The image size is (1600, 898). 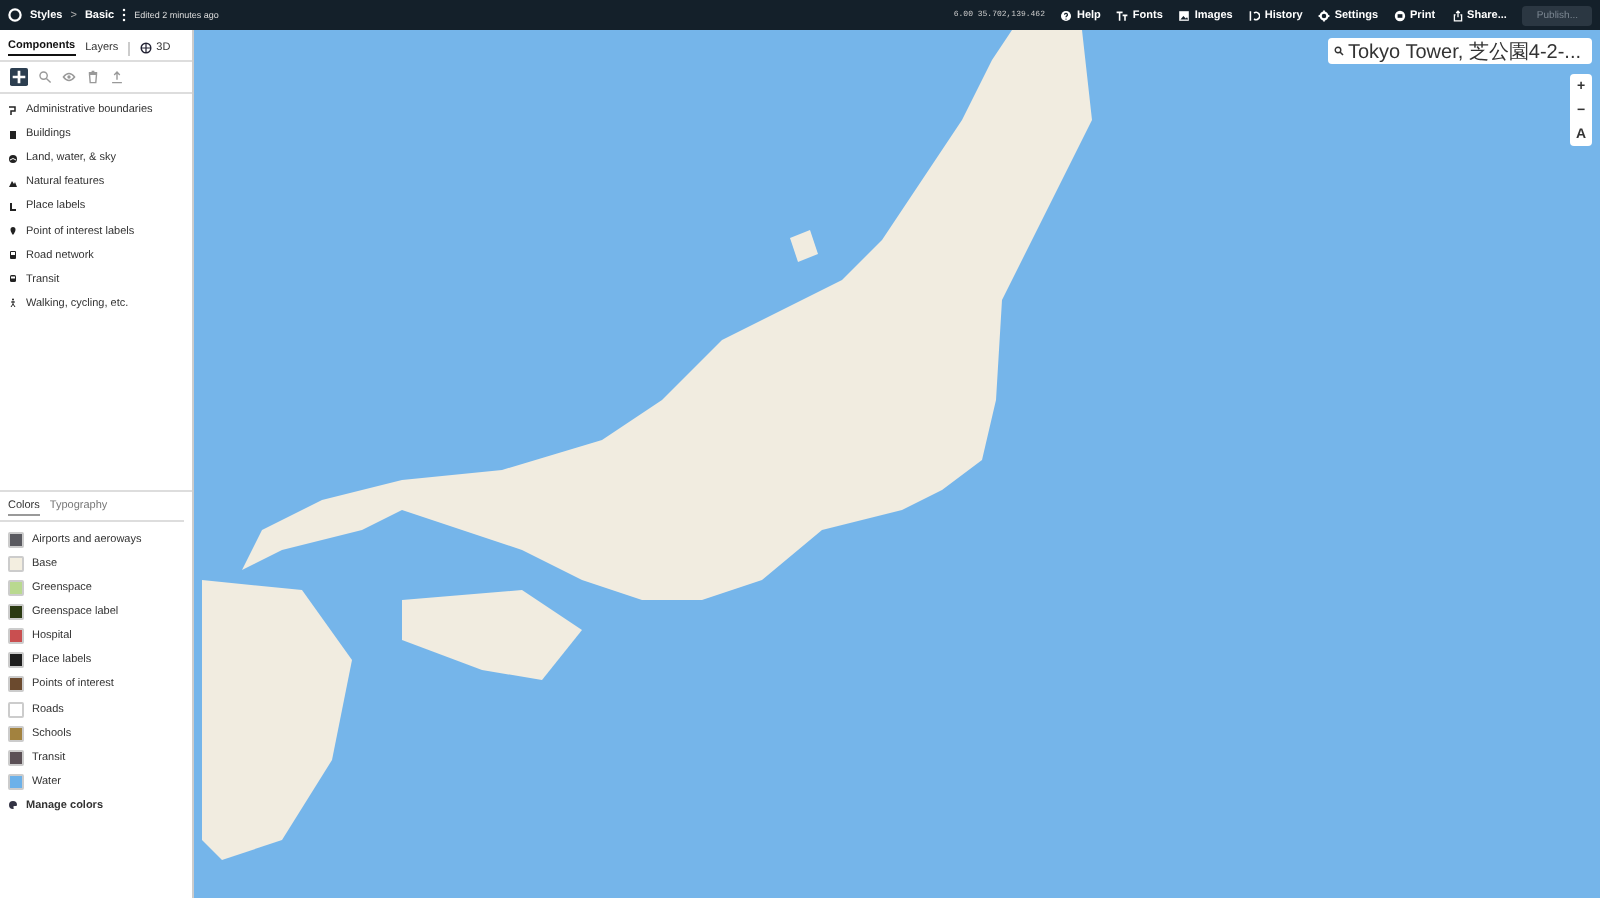 I want to click on more-icon, so click(x=124, y=15).